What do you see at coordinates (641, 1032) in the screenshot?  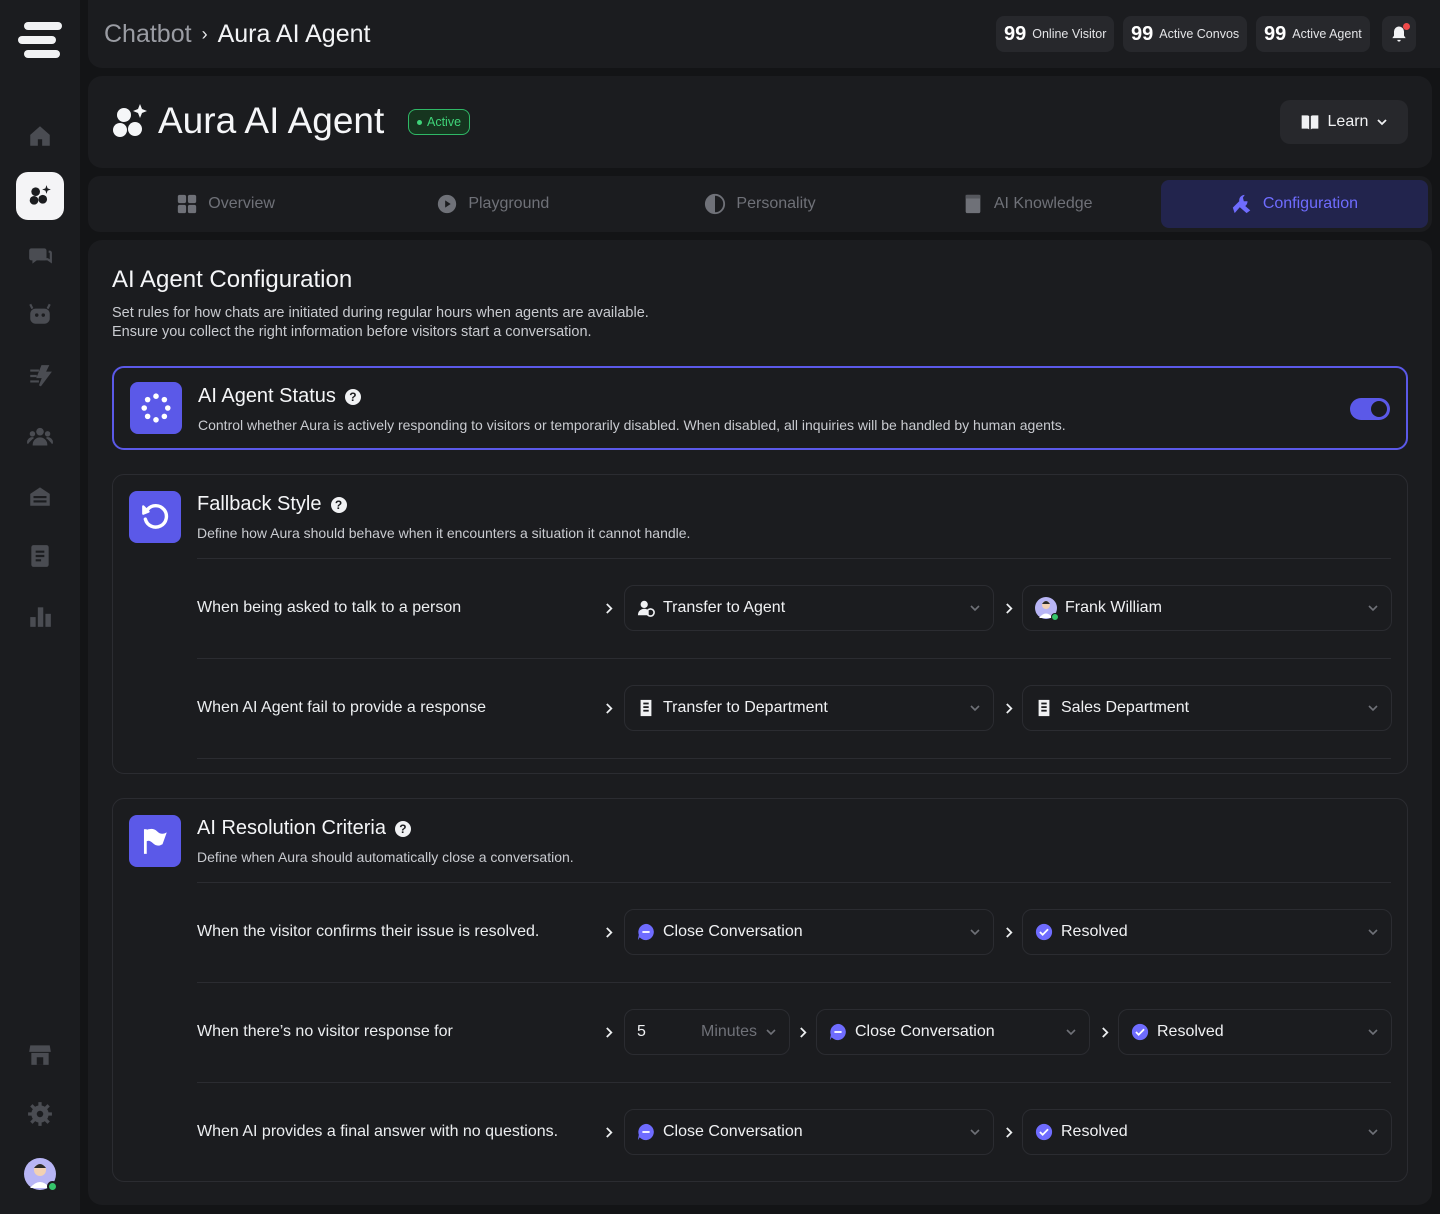 I see `duration-value: 5` at bounding box center [641, 1032].